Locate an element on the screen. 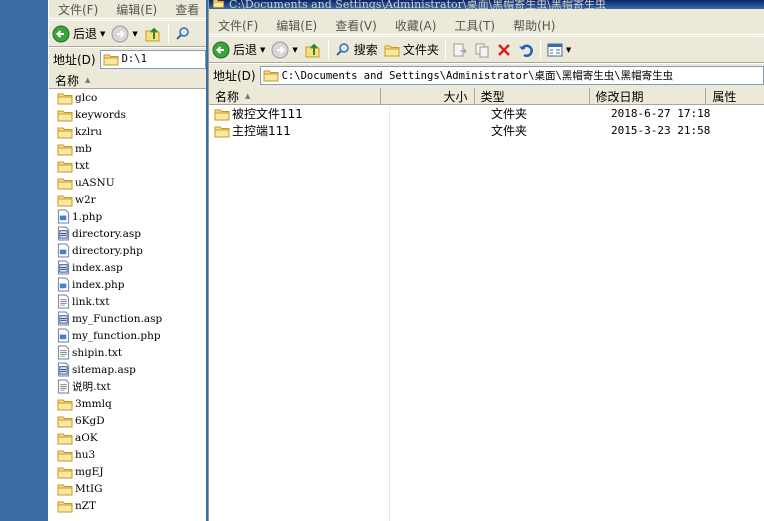 This screenshot has width=764, height=521. up-folder-button is located at coordinates (313, 50).